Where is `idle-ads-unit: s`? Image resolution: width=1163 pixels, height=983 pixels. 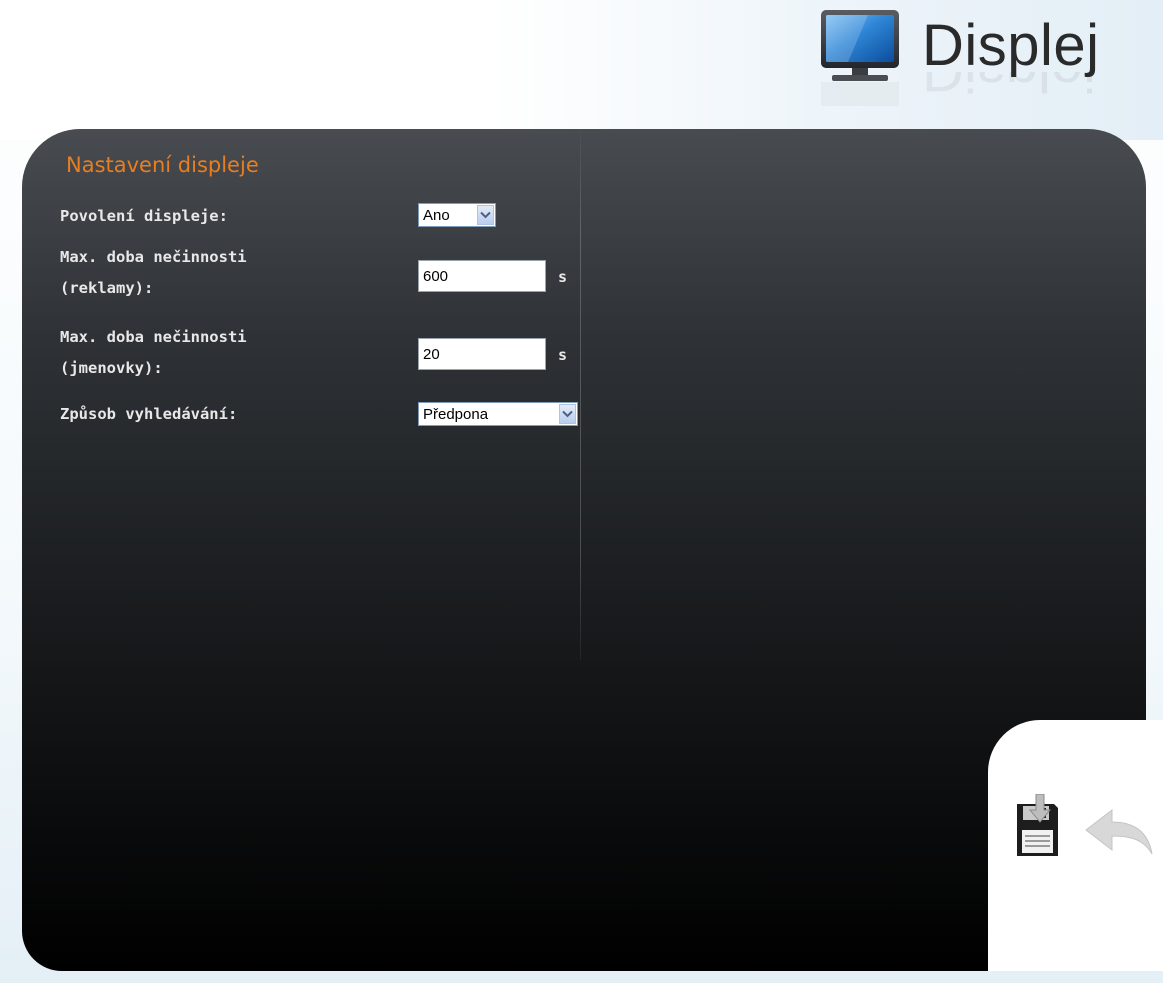 idle-ads-unit: s is located at coordinates (563, 277).